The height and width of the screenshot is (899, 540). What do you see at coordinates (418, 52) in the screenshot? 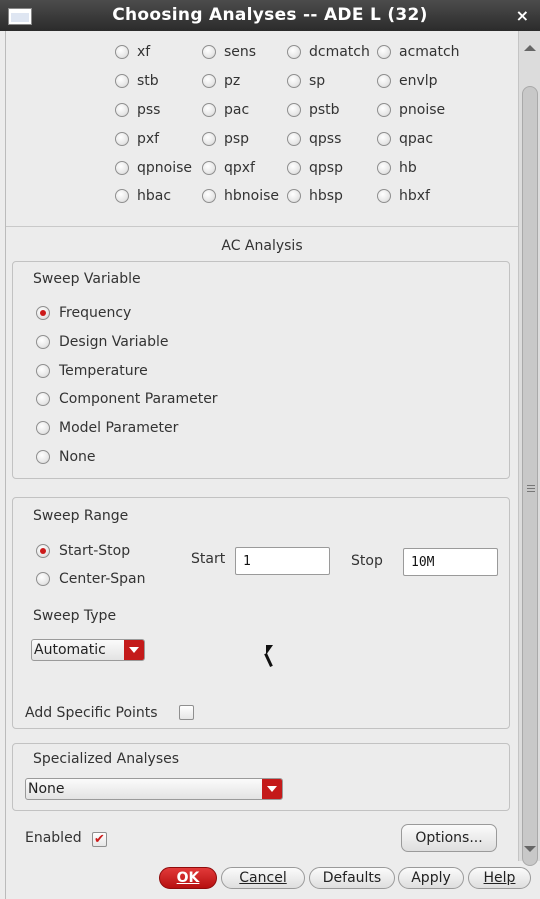
I see `analysis-option: acmatch` at bounding box center [418, 52].